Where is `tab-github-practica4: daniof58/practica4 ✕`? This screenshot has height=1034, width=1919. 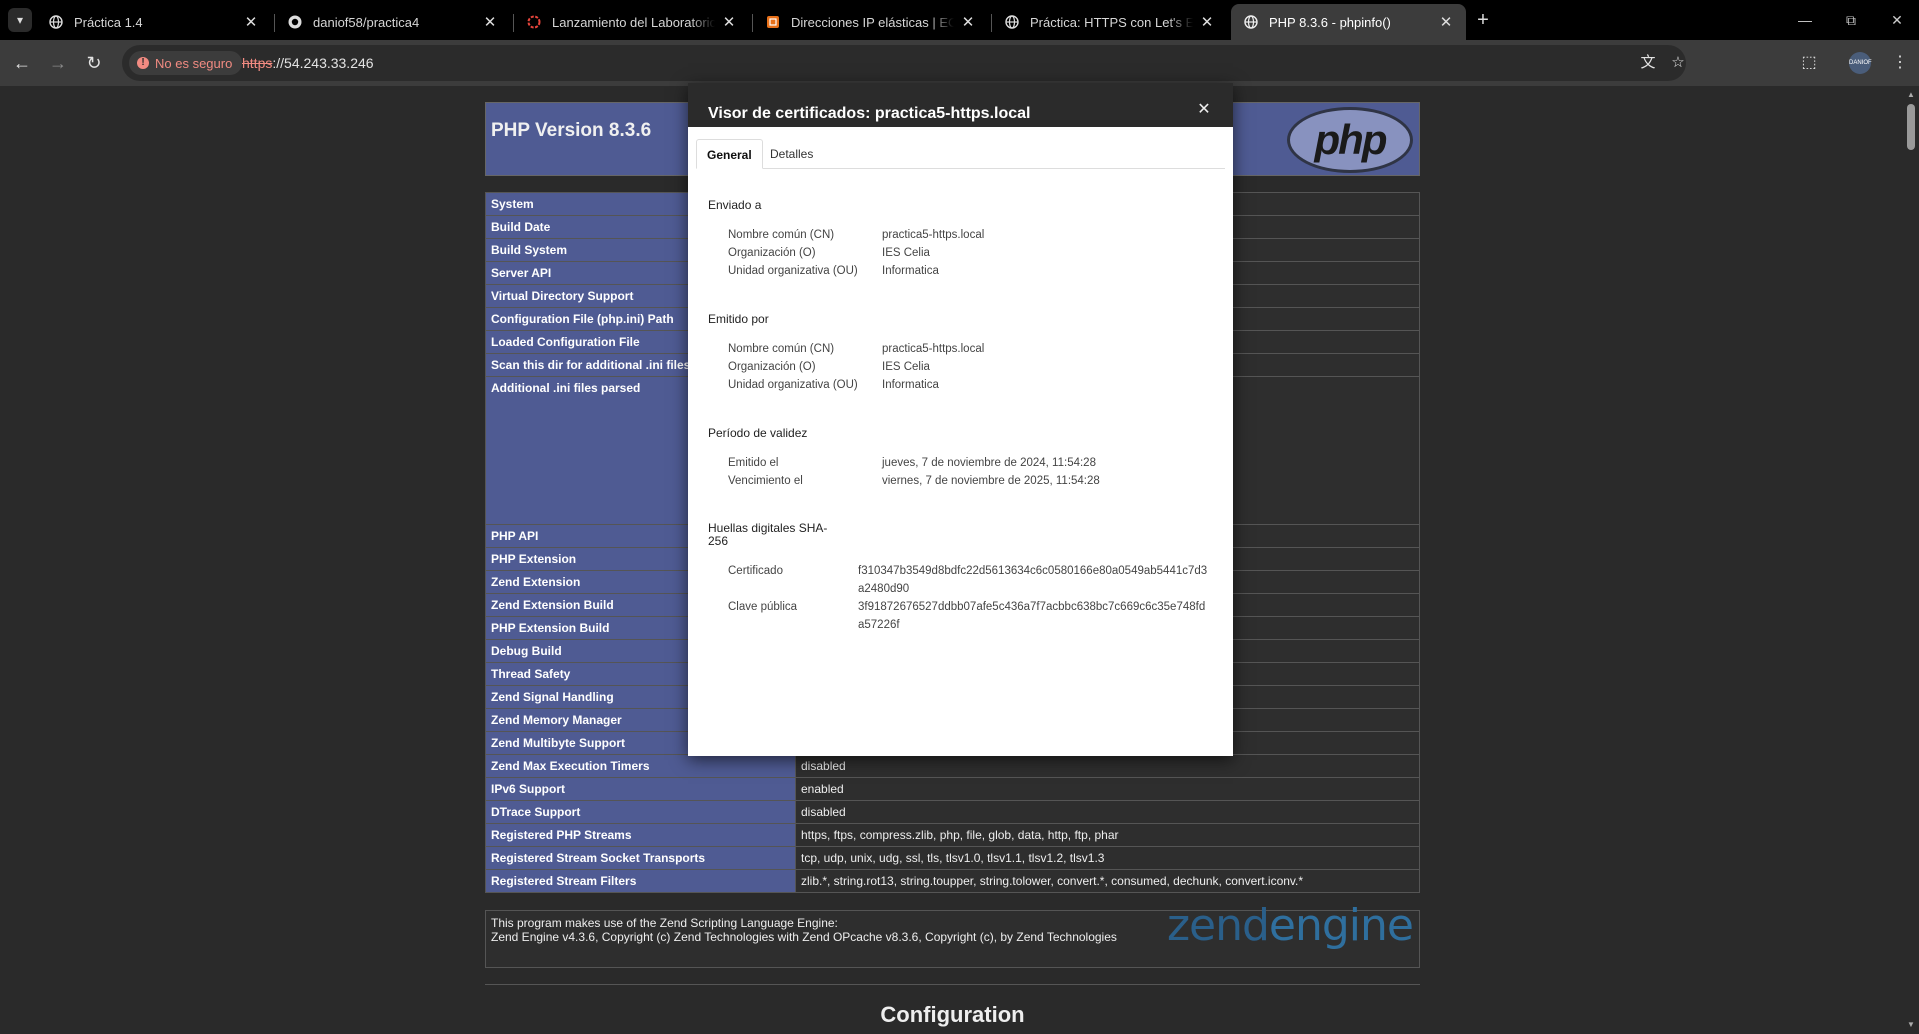
tab-github-practica4: daniof58/practica4 ✕ is located at coordinates (392, 22).